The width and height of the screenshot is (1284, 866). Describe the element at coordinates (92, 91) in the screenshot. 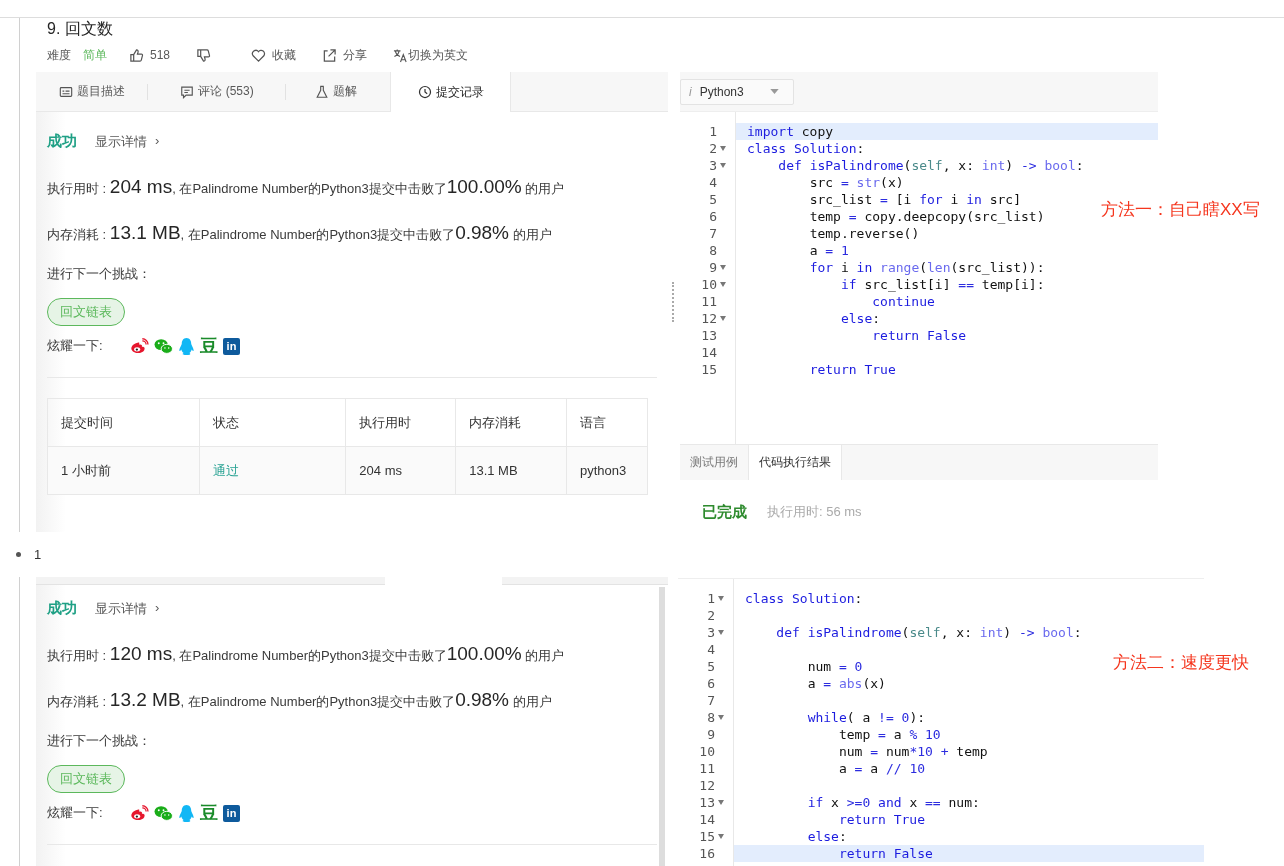

I see `tab: 题目描述` at that location.